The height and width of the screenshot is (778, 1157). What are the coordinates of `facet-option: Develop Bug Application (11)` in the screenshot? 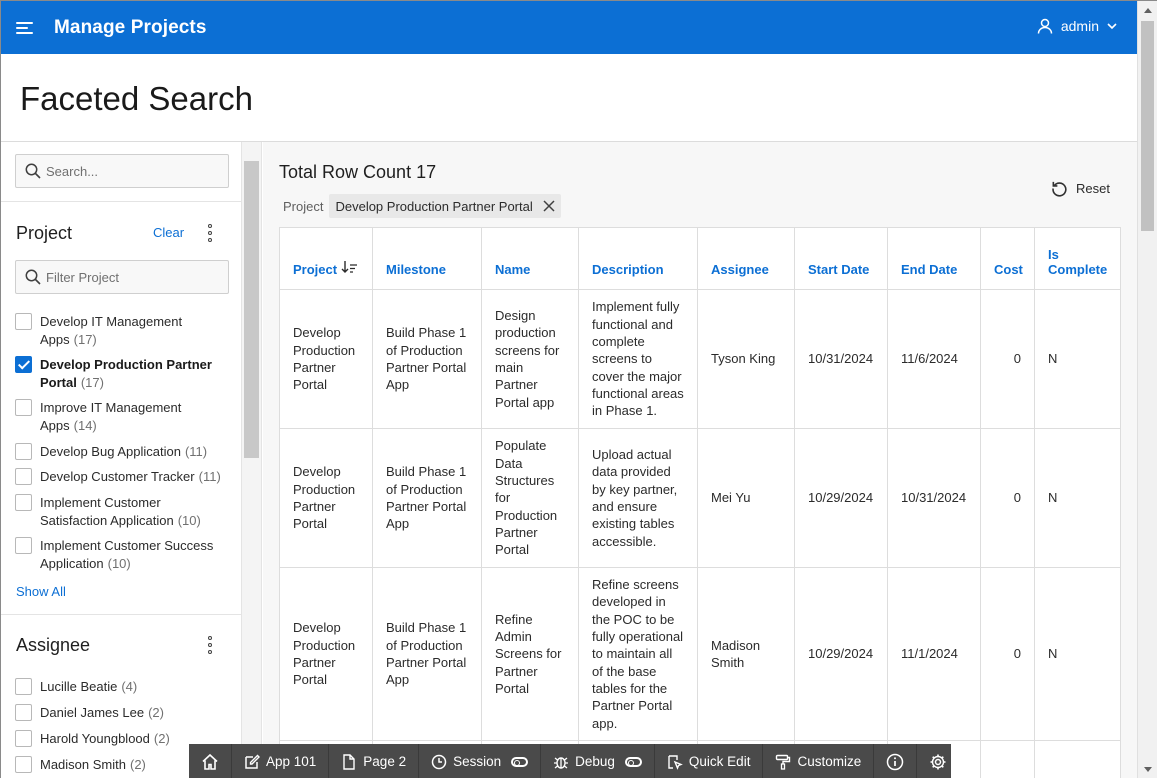 It's located at (120, 452).